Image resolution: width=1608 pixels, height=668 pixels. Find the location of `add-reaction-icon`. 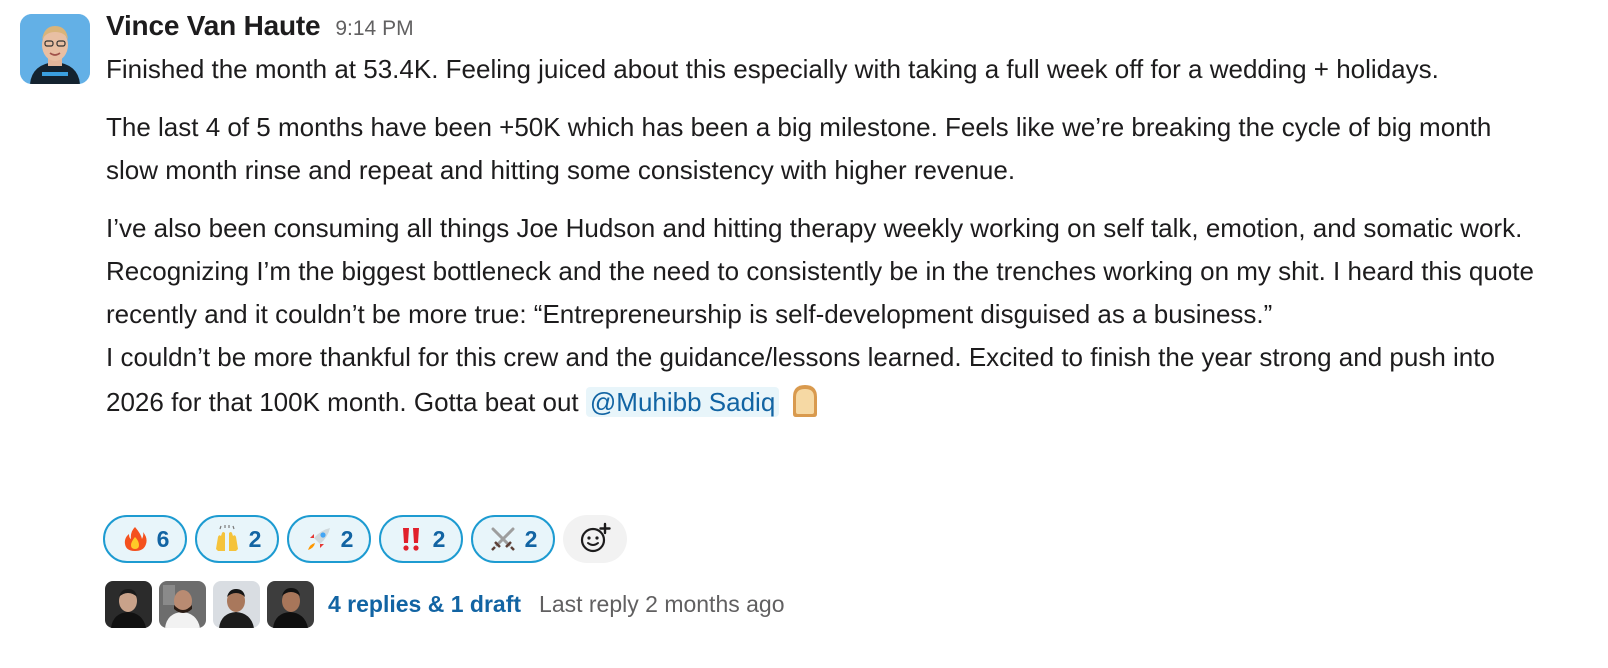

add-reaction-icon is located at coordinates (595, 537).